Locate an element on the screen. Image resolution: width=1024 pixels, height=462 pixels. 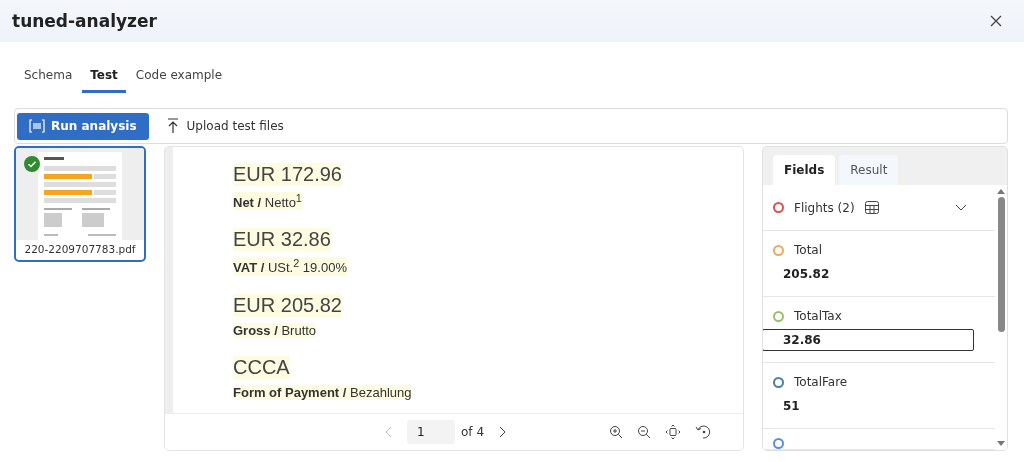
page-count: of 4 is located at coordinates (472, 432).